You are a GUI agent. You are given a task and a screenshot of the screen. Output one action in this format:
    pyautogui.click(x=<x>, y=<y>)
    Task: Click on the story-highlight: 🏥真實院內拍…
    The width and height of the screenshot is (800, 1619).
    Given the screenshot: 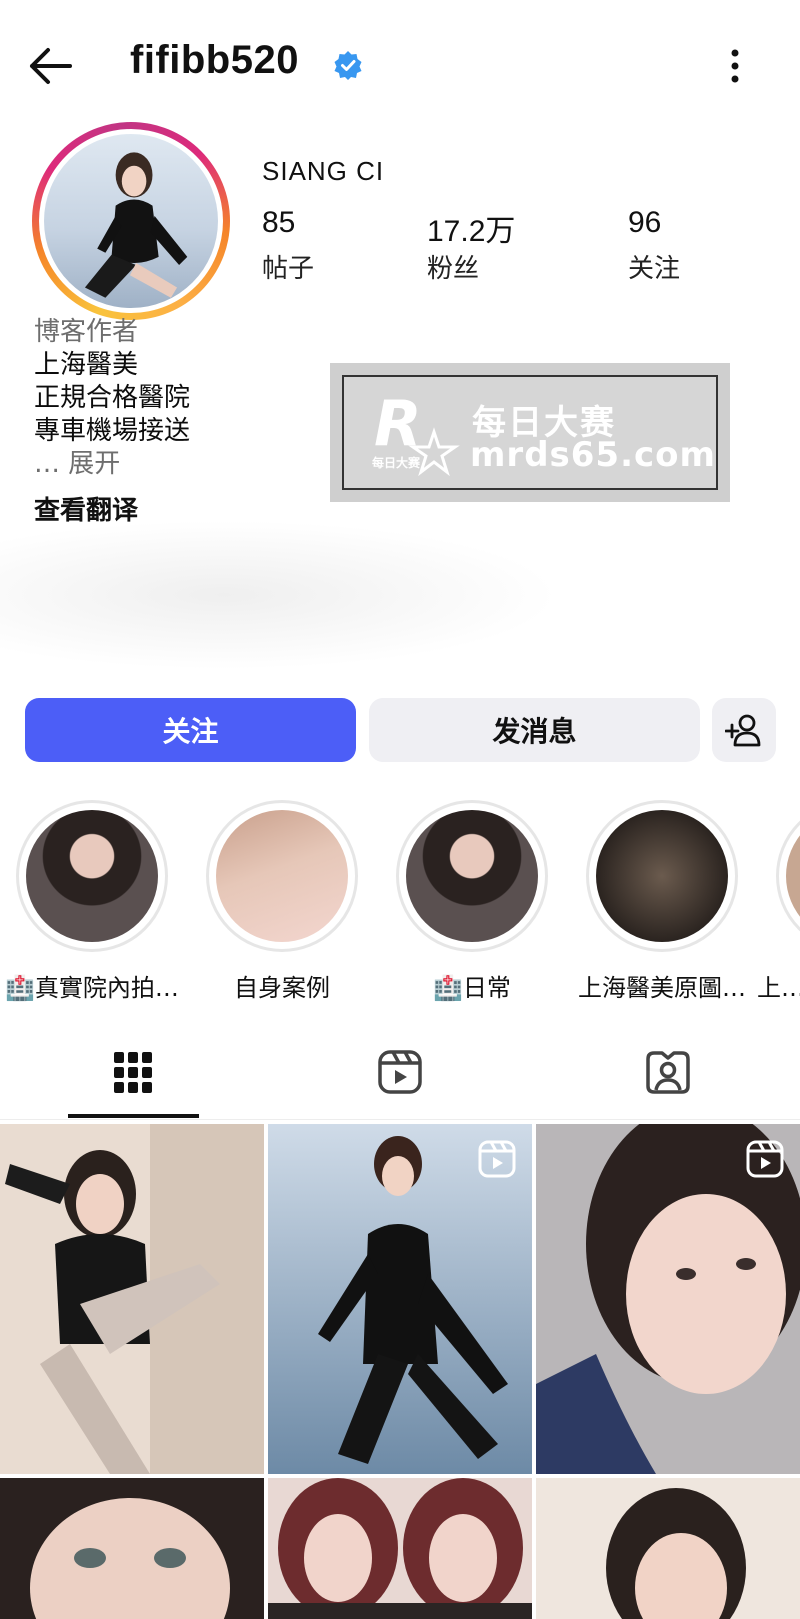 What is the action you would take?
    pyautogui.click(x=93, y=901)
    